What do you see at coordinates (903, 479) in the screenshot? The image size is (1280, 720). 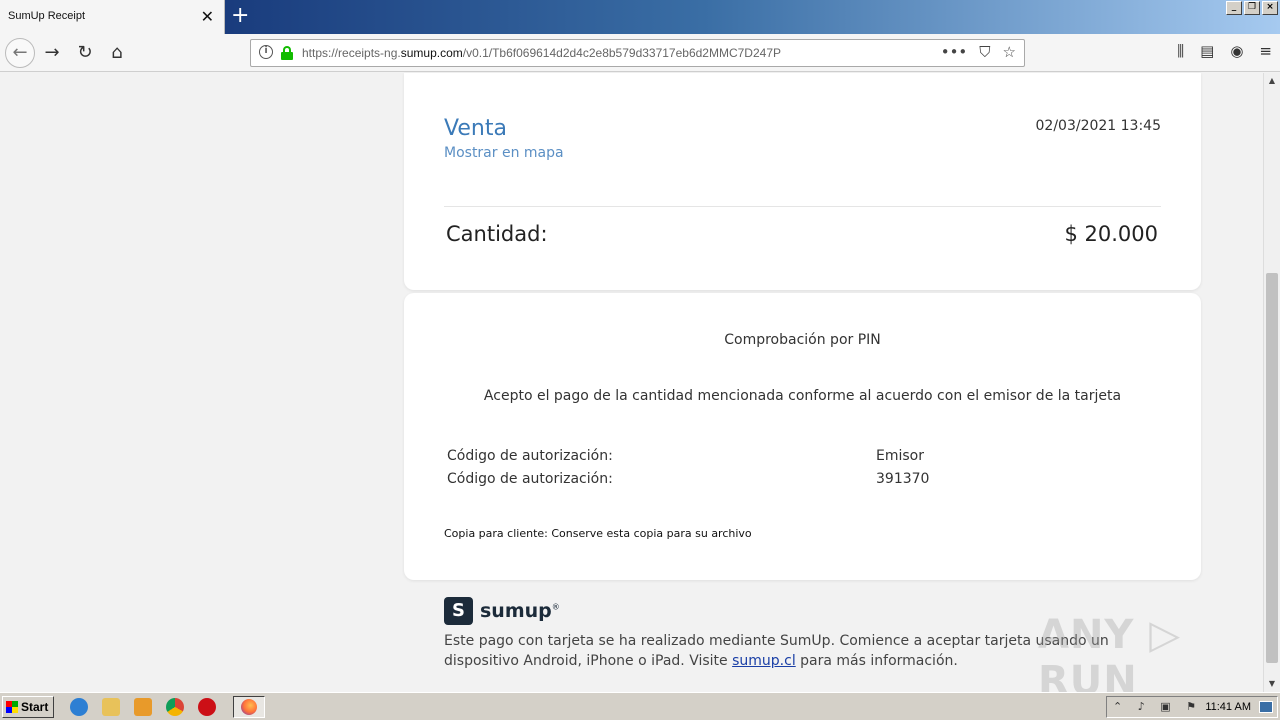 I see `auth-value: 391370` at bounding box center [903, 479].